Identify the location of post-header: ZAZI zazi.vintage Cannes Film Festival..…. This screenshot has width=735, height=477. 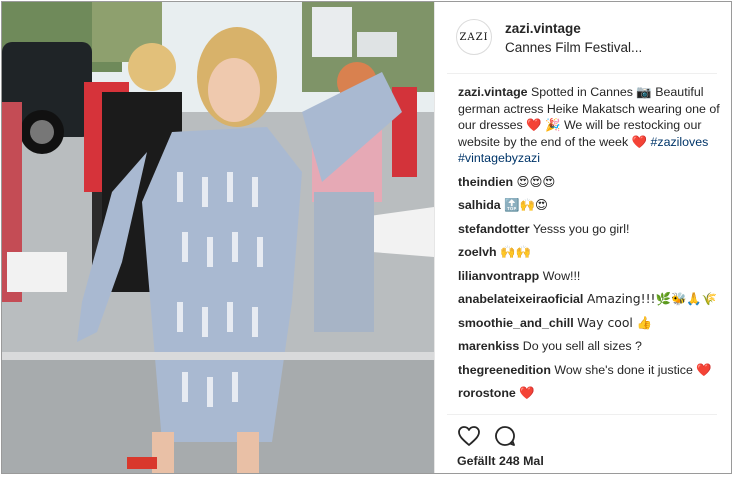
(583, 38).